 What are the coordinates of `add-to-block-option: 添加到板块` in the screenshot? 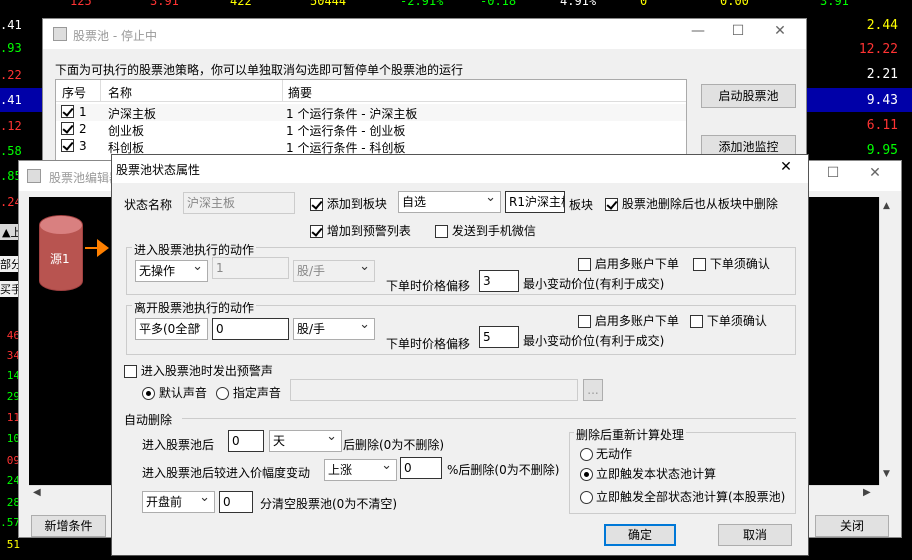 It's located at (348, 203).